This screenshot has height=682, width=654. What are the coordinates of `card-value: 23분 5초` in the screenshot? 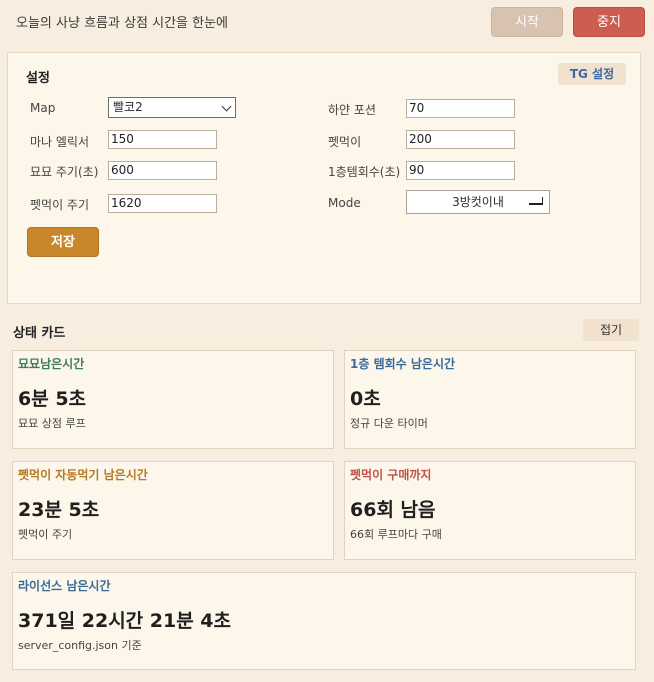 It's located at (59, 510).